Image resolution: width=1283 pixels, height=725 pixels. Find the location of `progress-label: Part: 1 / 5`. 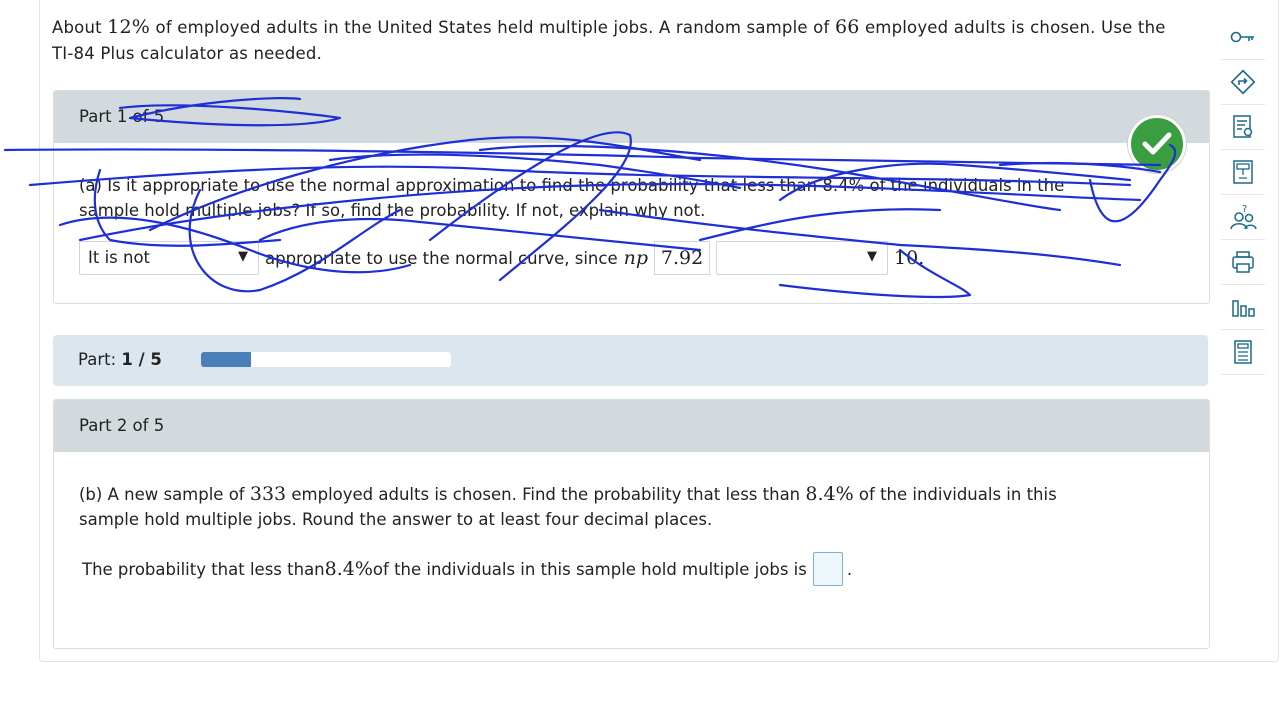

progress-label: Part: 1 / 5 is located at coordinates (120, 359).